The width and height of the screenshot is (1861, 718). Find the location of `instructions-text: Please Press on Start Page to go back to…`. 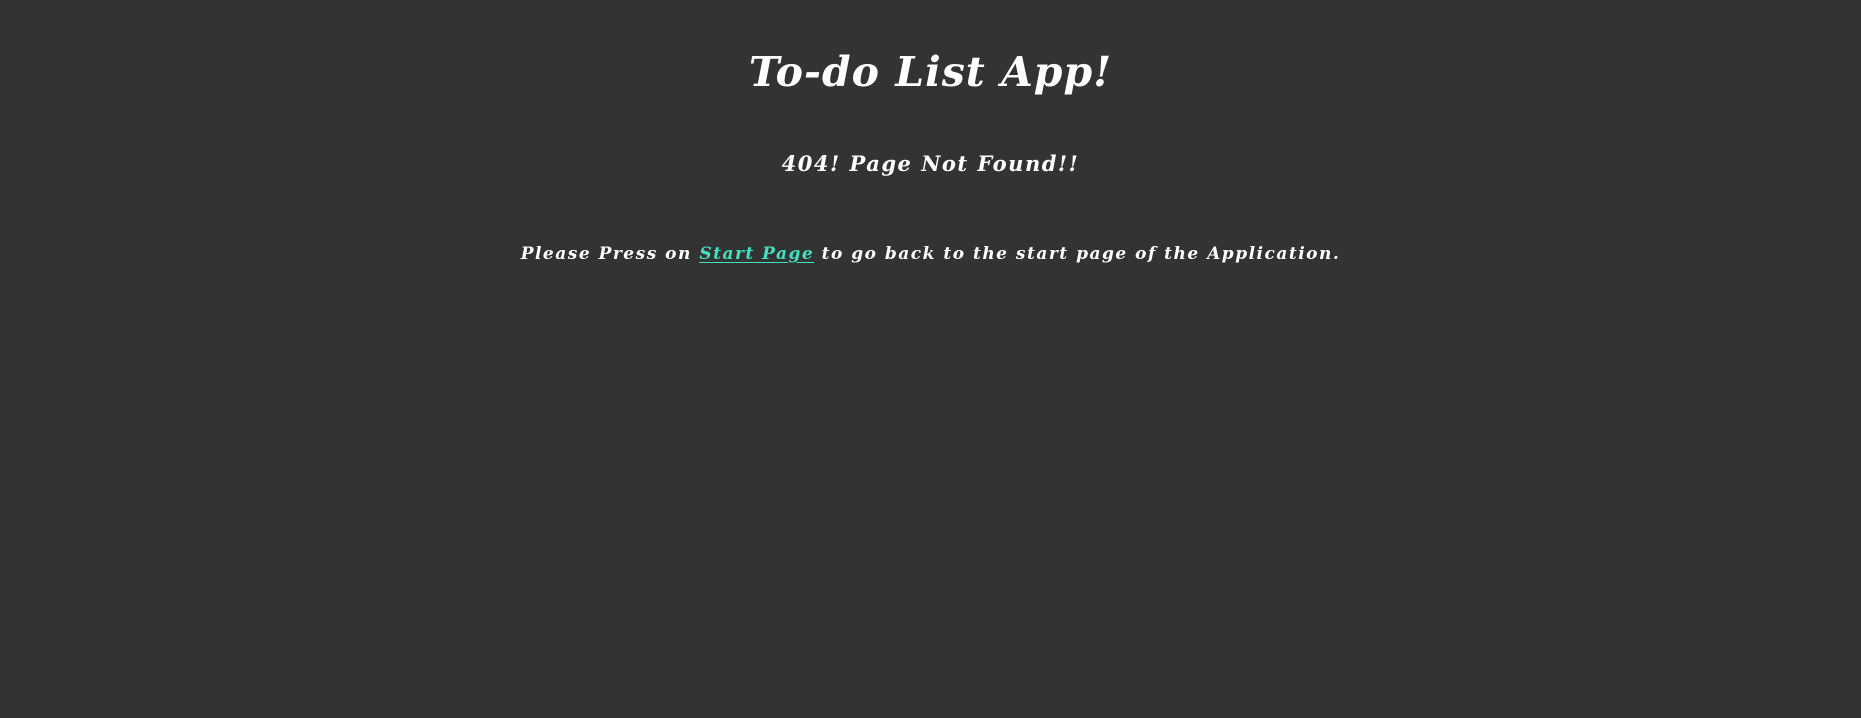

instructions-text: Please Press on Start Page to go back to… is located at coordinates (930, 254).